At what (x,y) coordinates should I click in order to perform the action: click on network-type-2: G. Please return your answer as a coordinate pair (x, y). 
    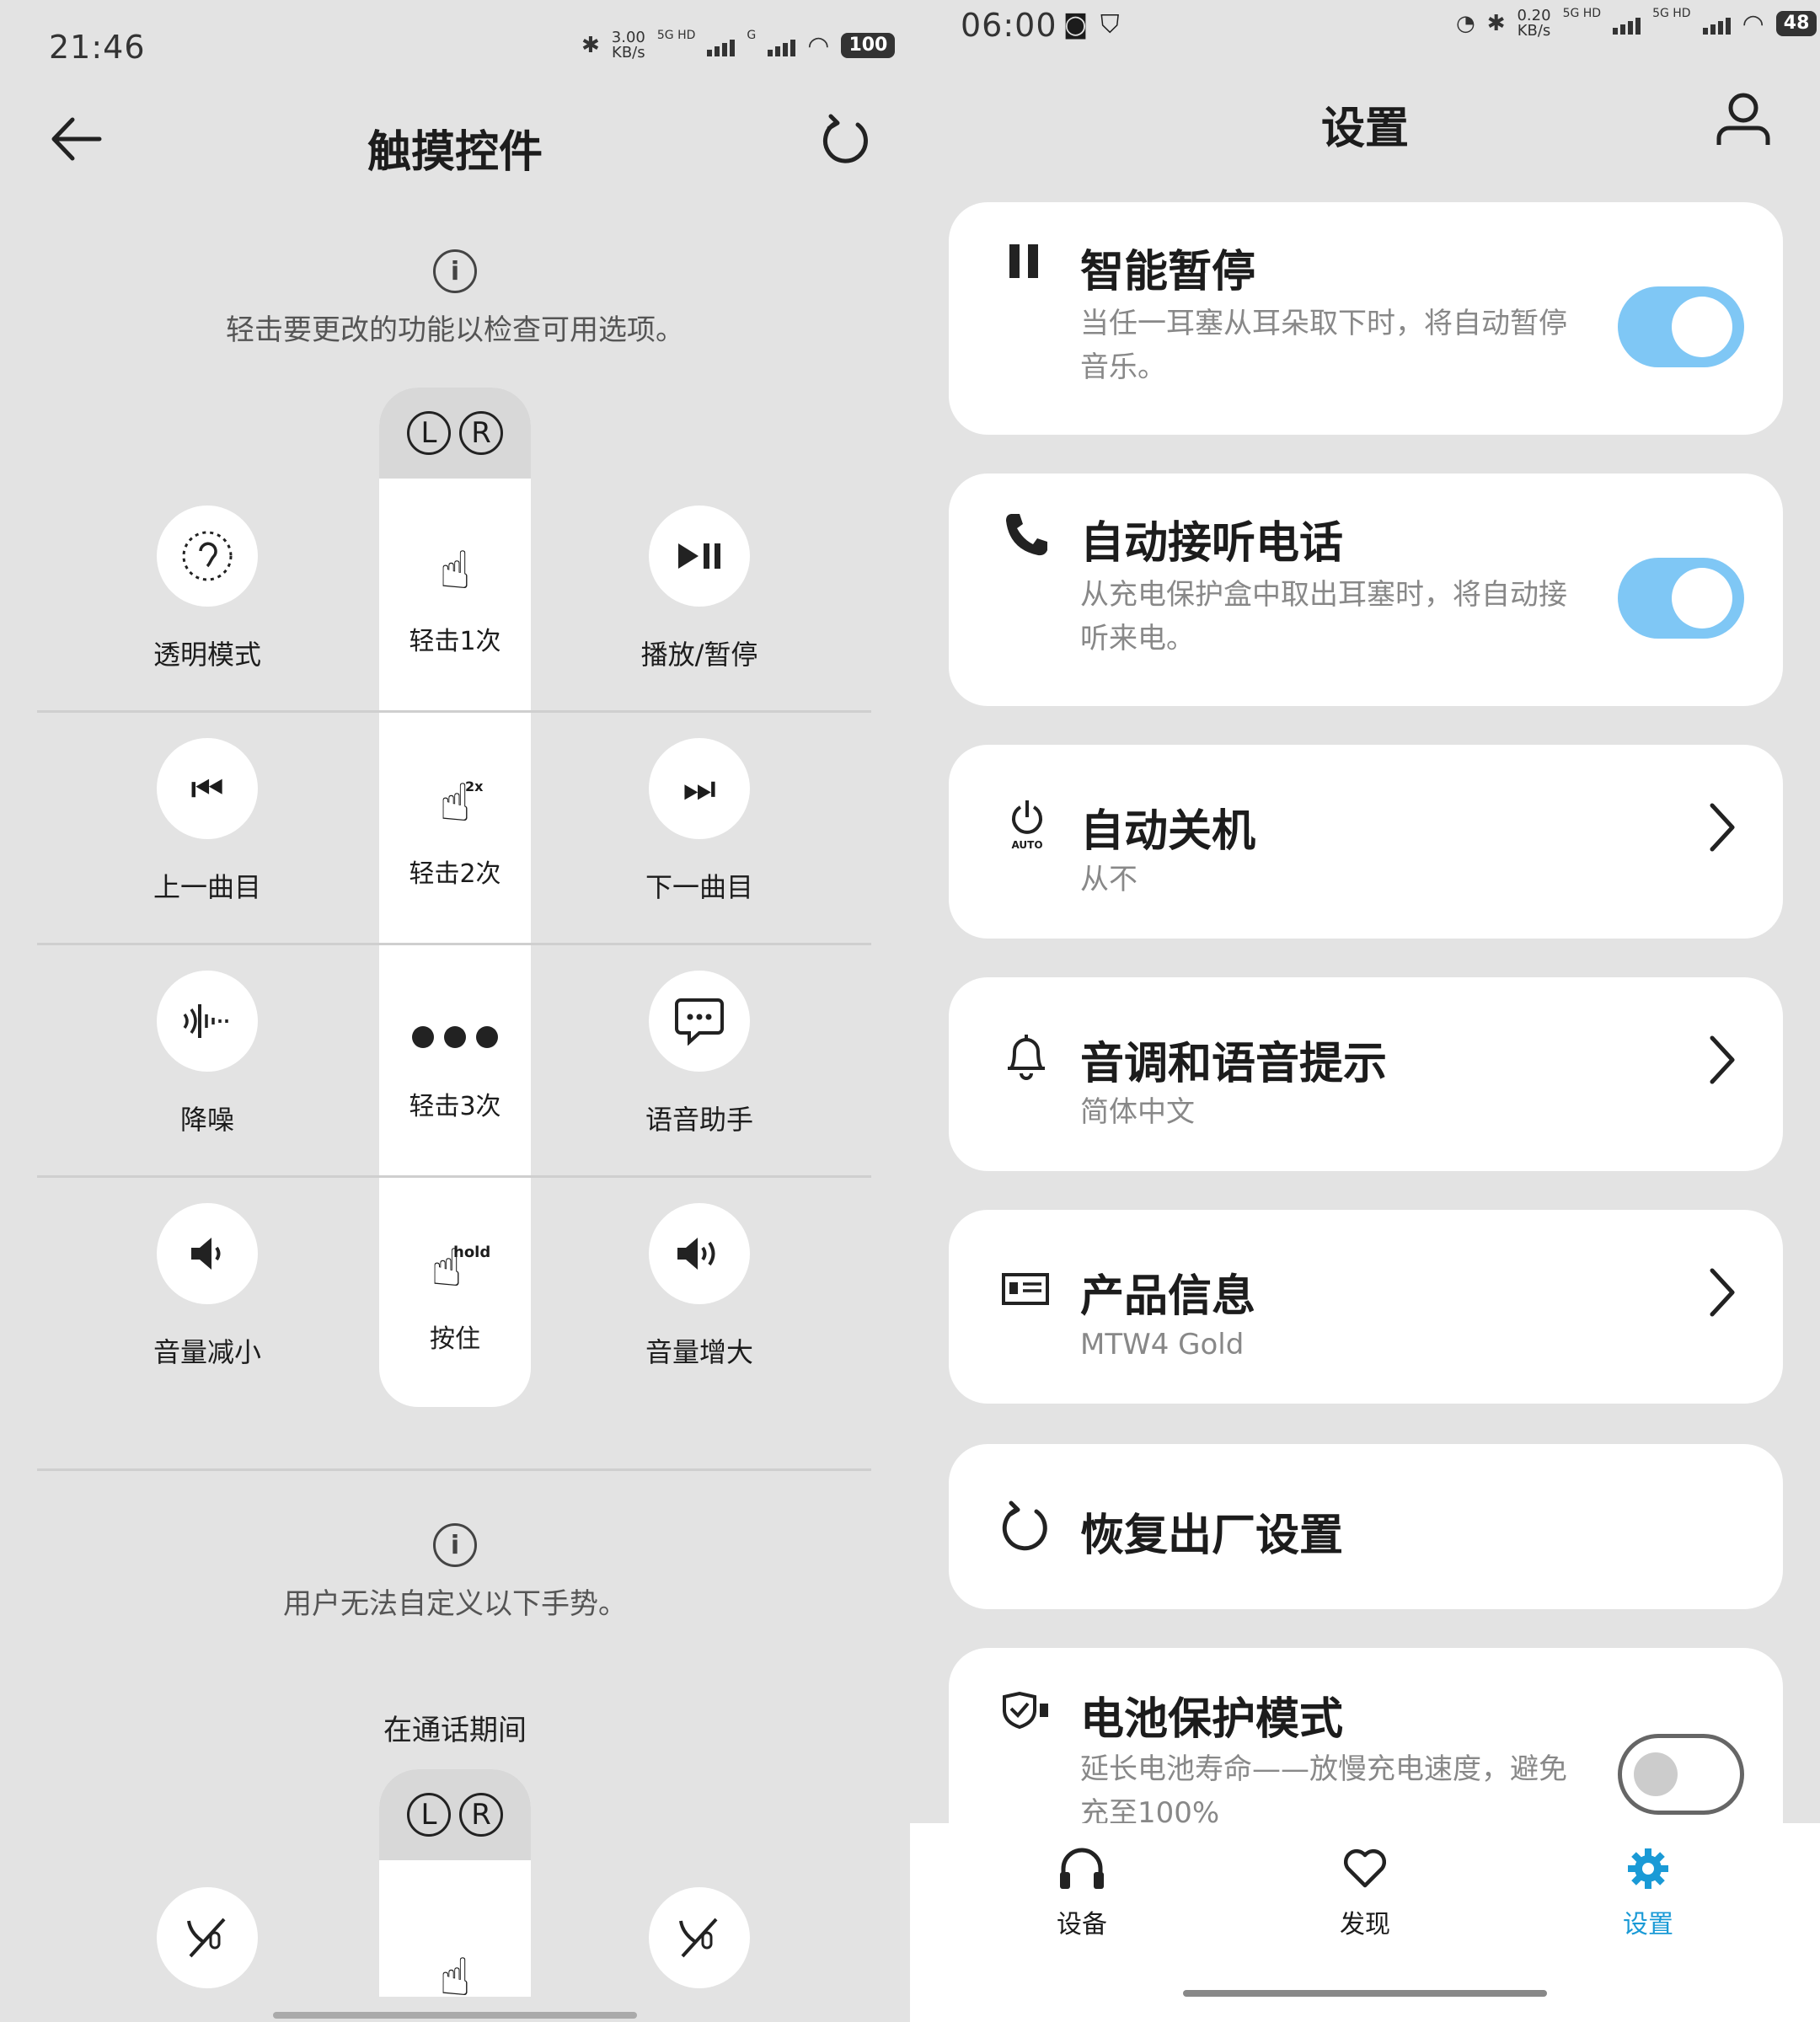
    Looking at the image, I should click on (752, 35).